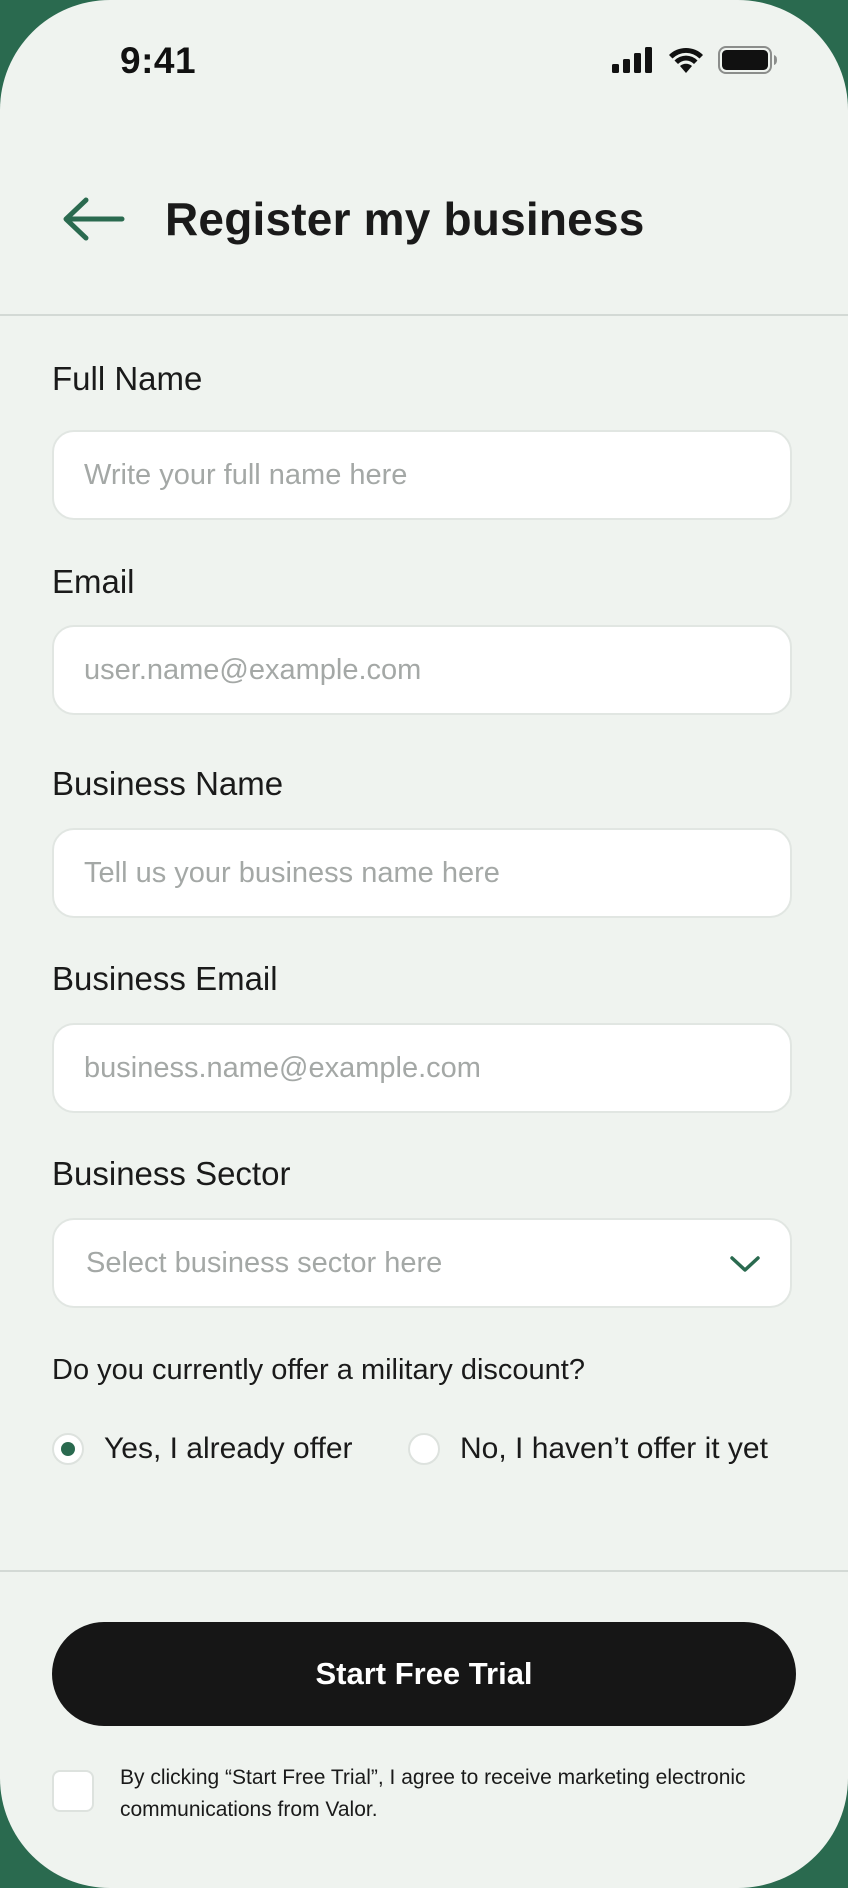 The image size is (848, 1888). I want to click on business-name-label: Business Name, so click(168, 783).